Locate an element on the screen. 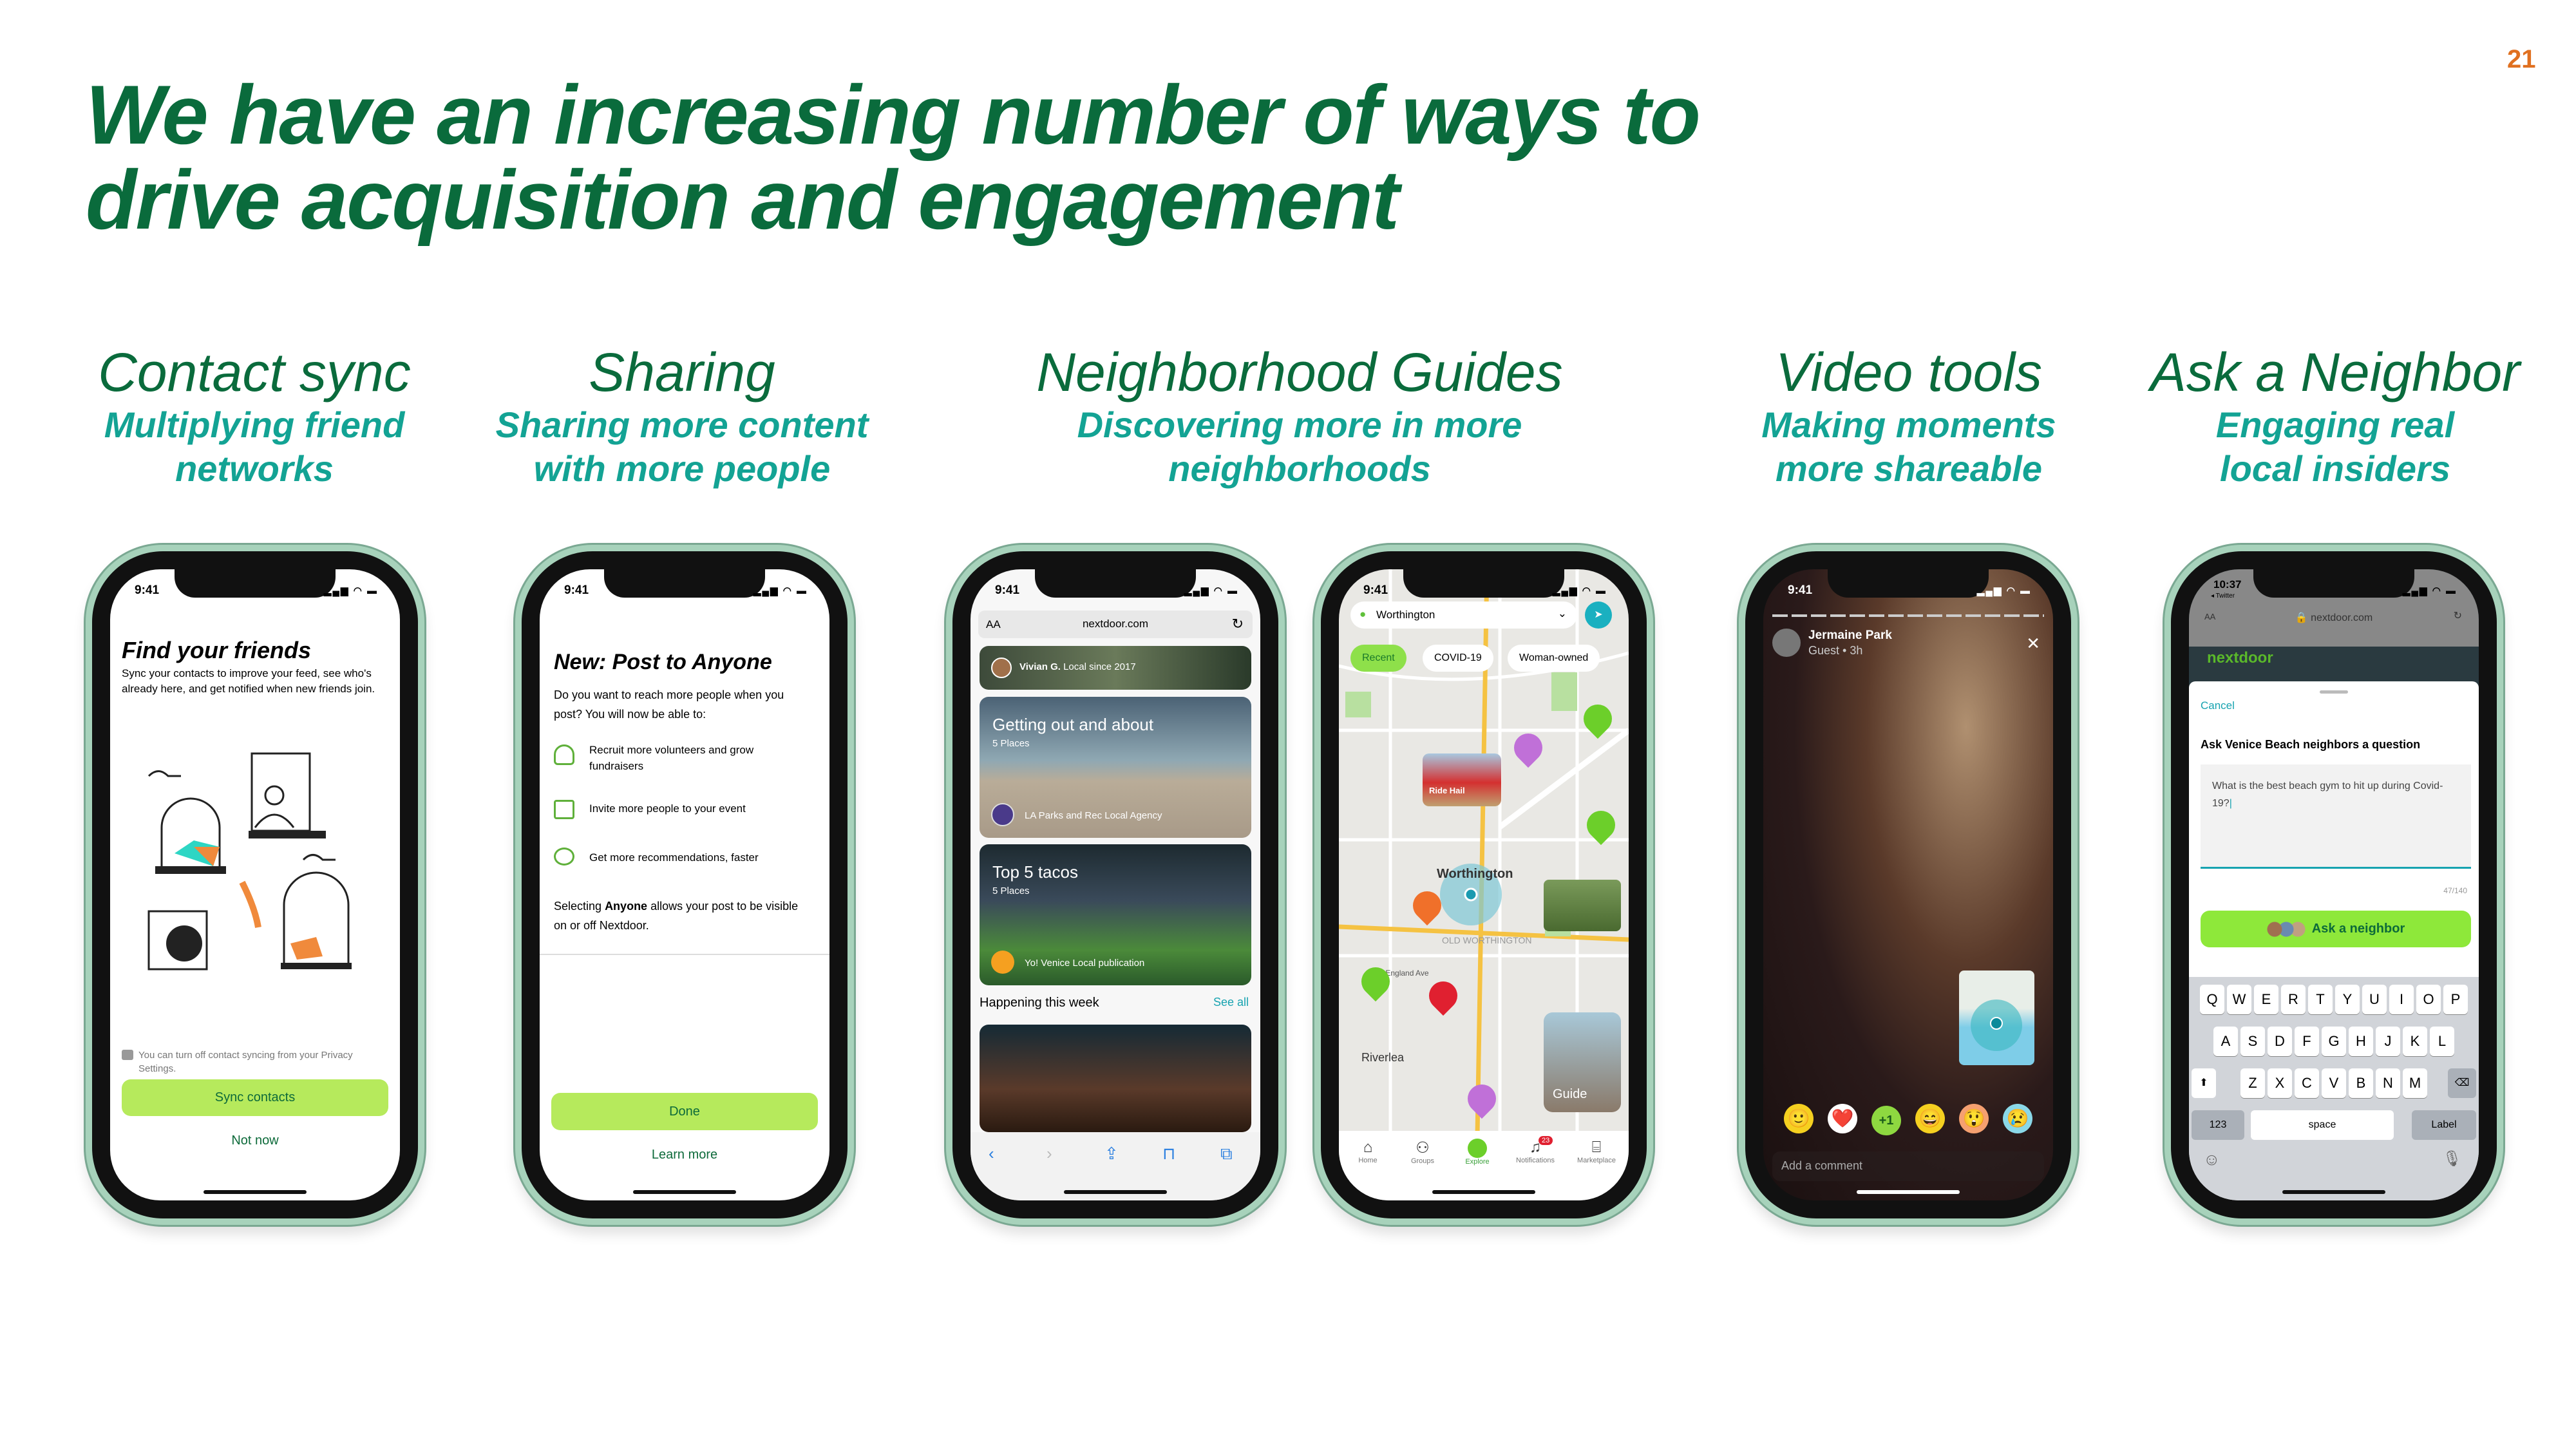 This screenshot has width=2576, height=1449. key-b: B is located at coordinates (2361, 1083).